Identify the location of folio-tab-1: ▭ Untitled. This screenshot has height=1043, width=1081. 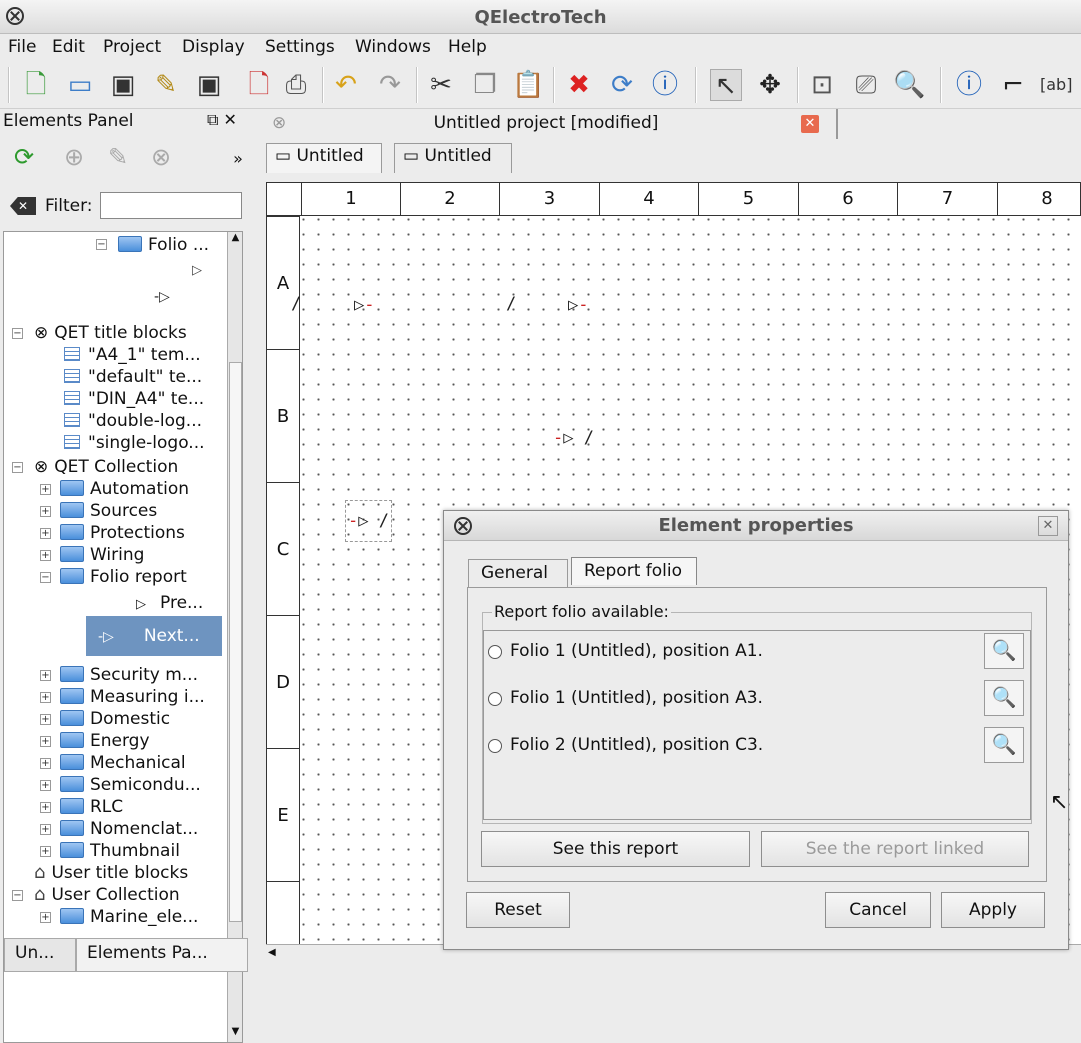
(324, 158).